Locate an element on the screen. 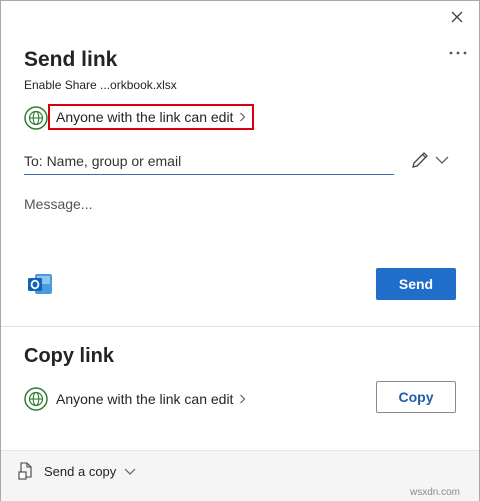 This screenshot has height=501, width=480. close-button is located at coordinates (457, 17).